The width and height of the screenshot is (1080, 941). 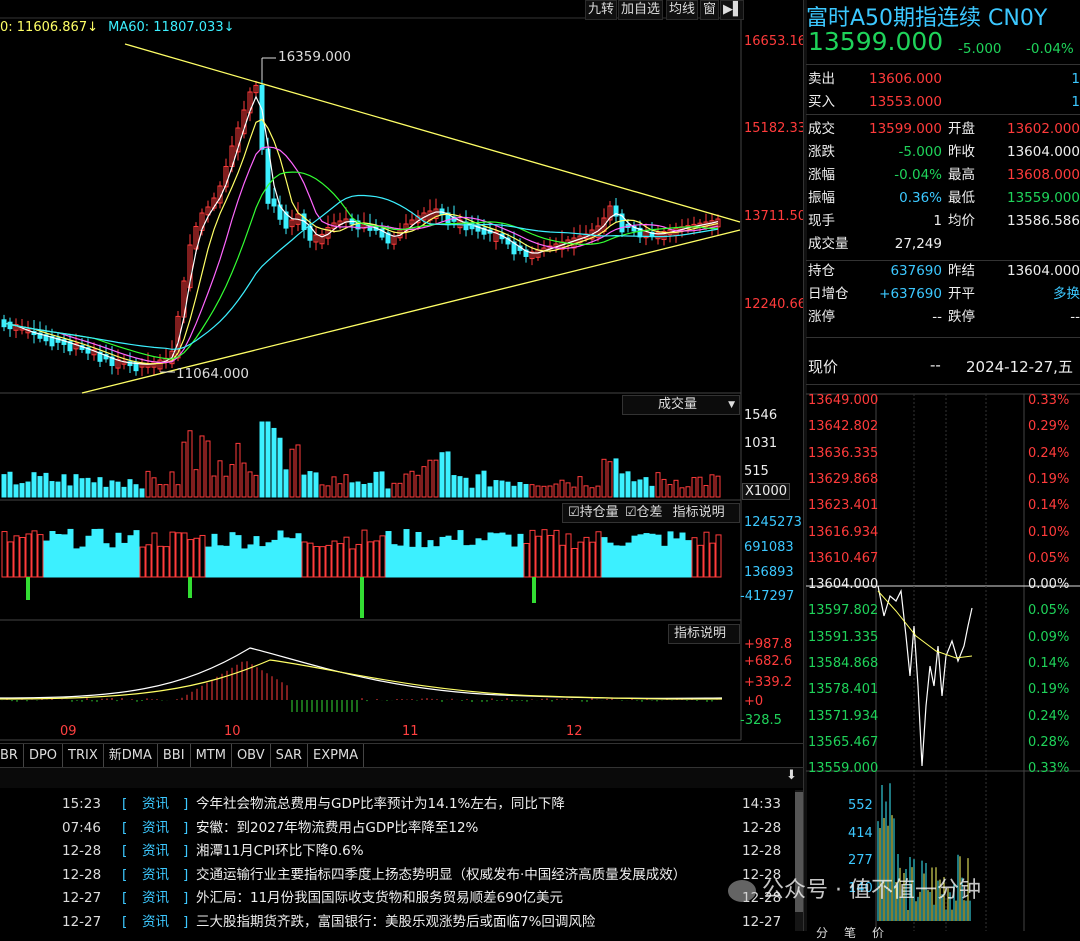 I want to click on tab-bbi: BBI, so click(x=174, y=756).